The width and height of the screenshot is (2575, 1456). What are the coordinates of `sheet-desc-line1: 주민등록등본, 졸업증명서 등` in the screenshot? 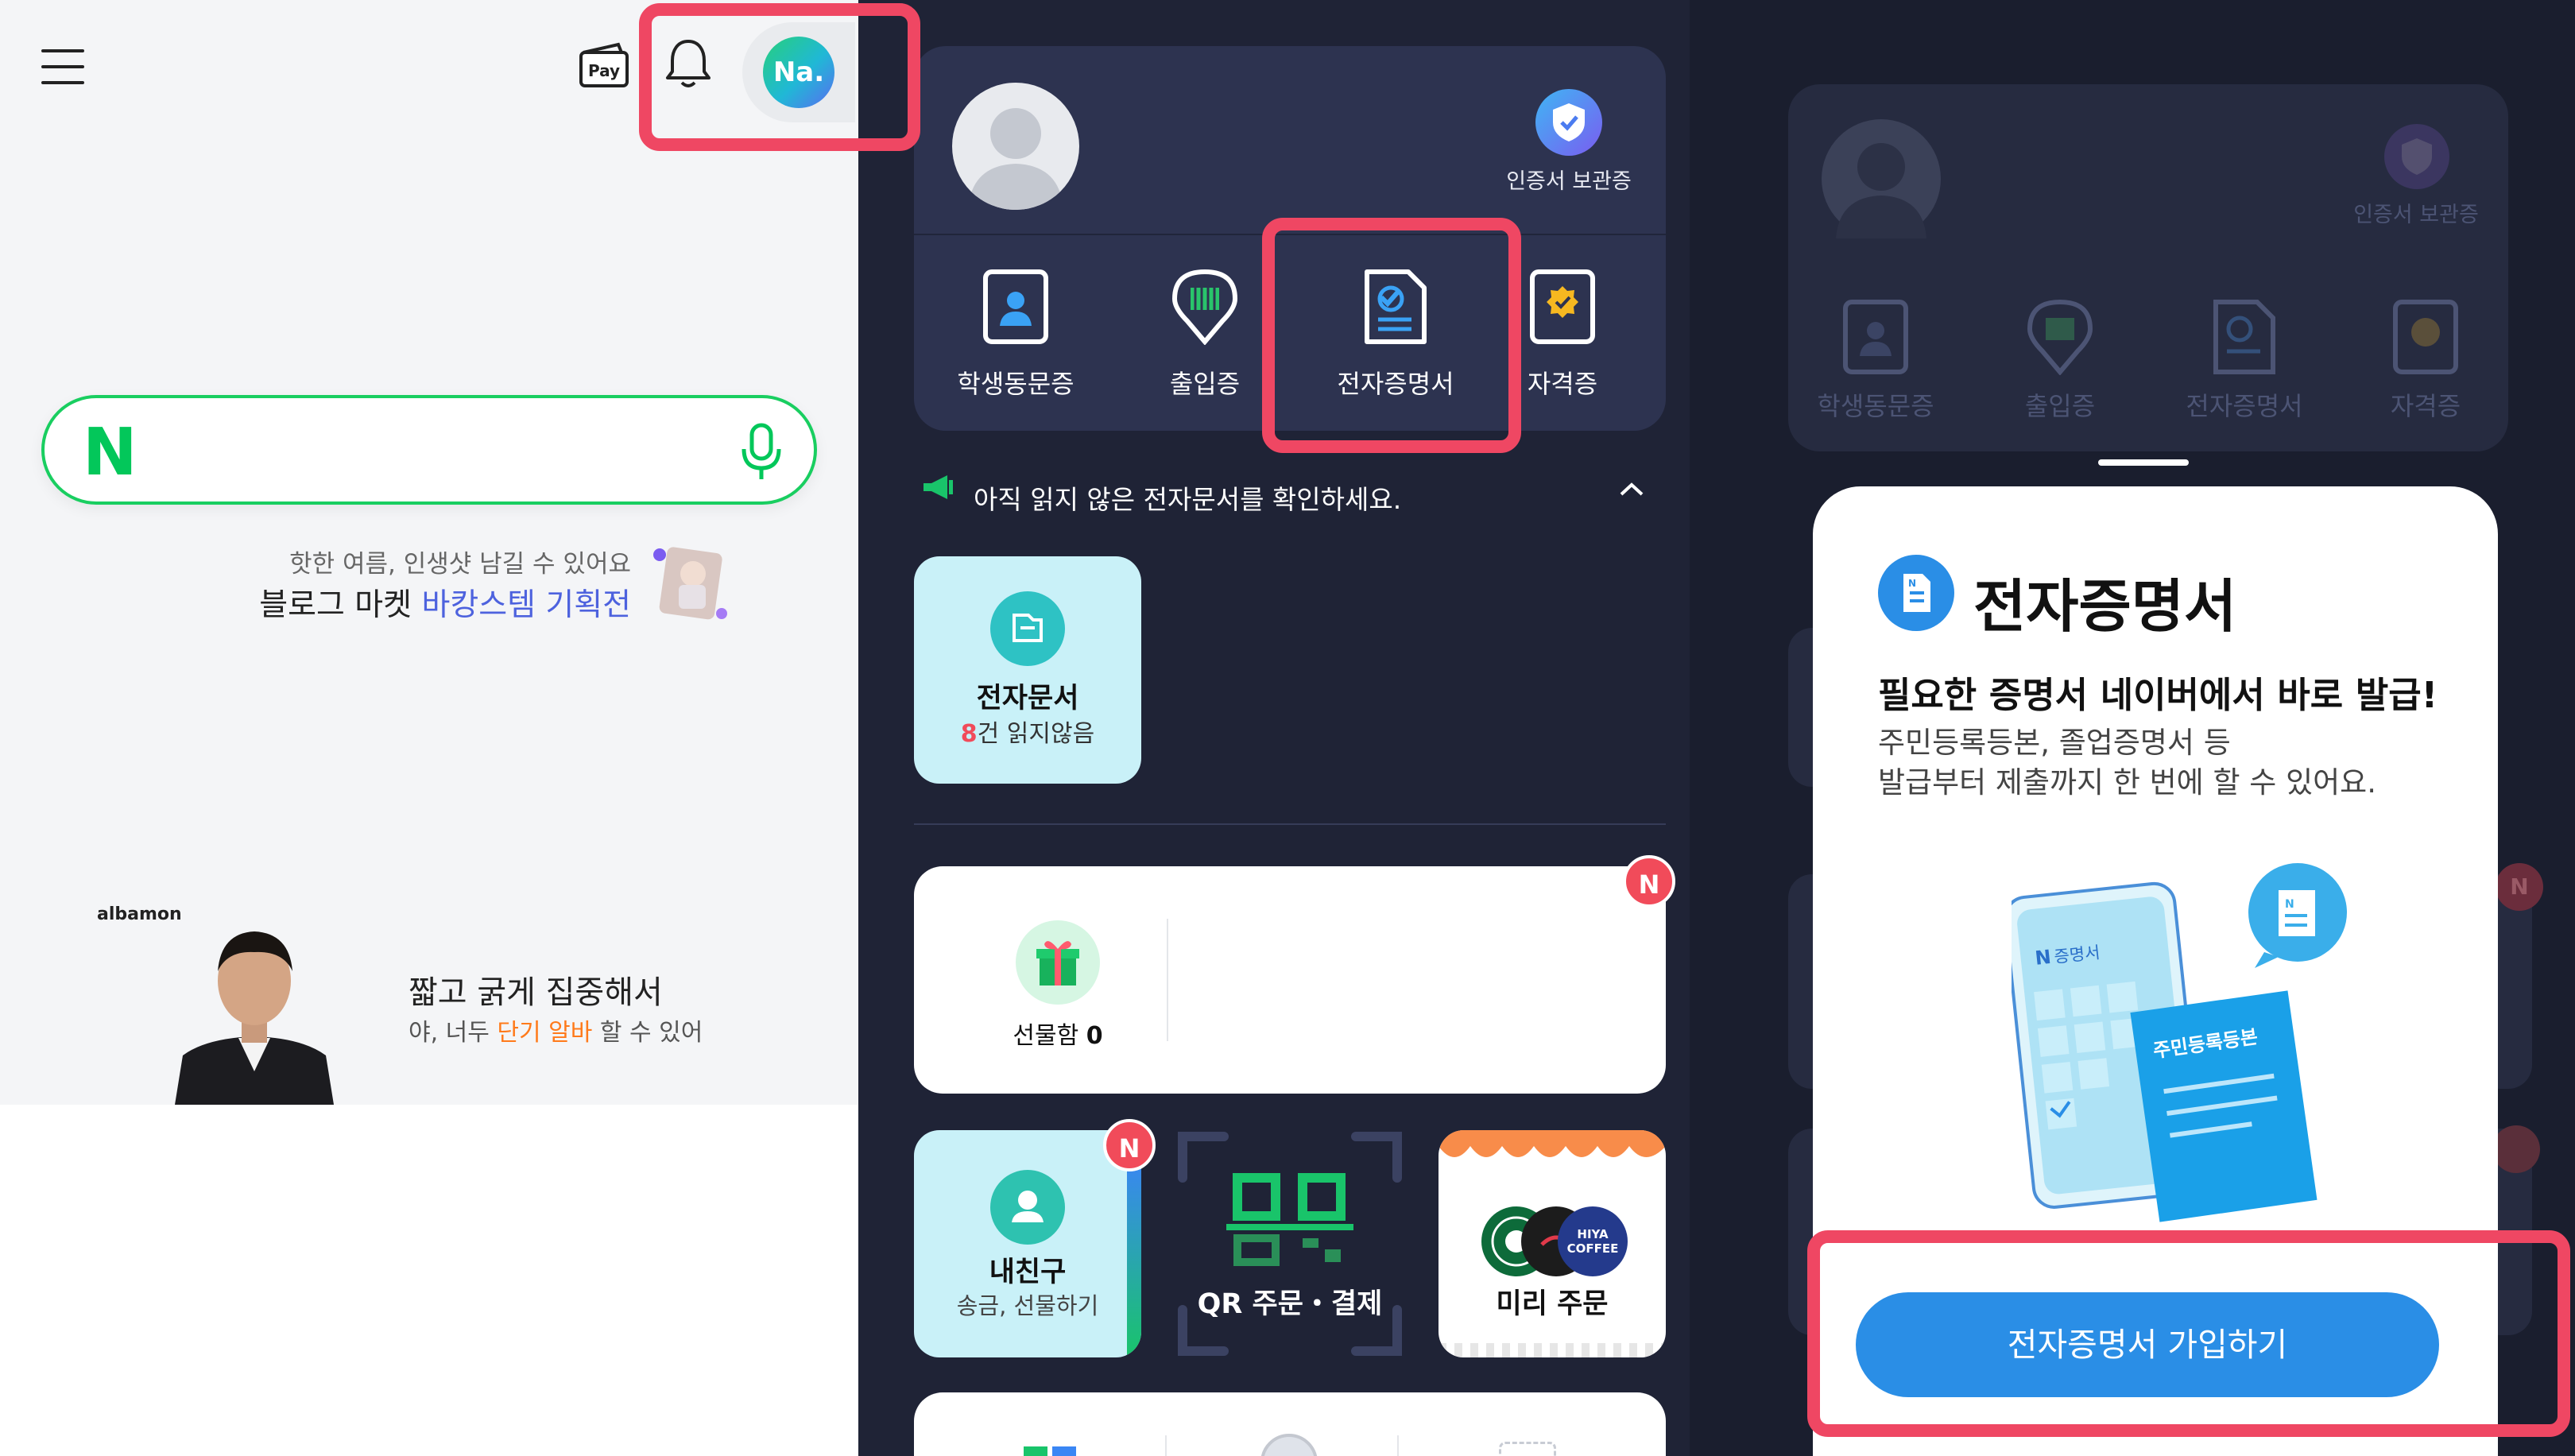 It's located at (2054, 743).